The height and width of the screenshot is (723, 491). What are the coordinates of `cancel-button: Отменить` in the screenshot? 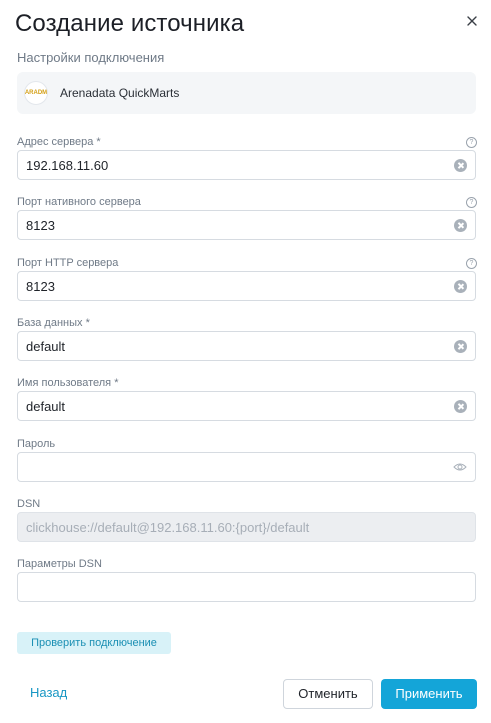 It's located at (328, 694).